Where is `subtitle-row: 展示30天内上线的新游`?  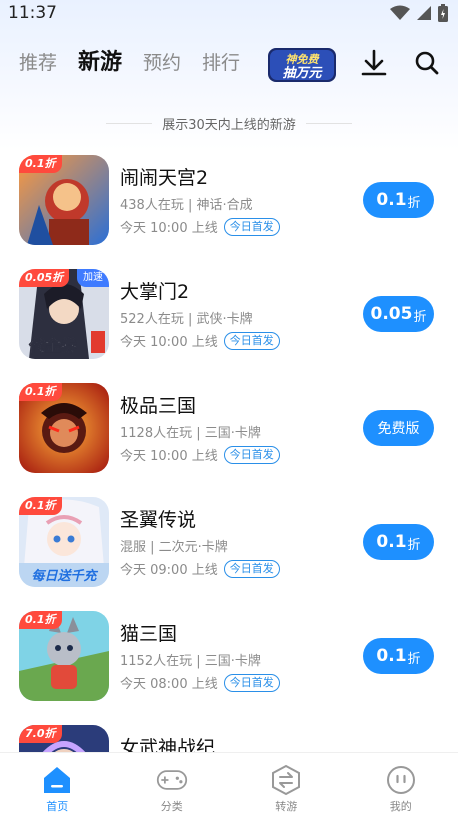
subtitle-row: 展示30天内上线的新游 is located at coordinates (229, 123).